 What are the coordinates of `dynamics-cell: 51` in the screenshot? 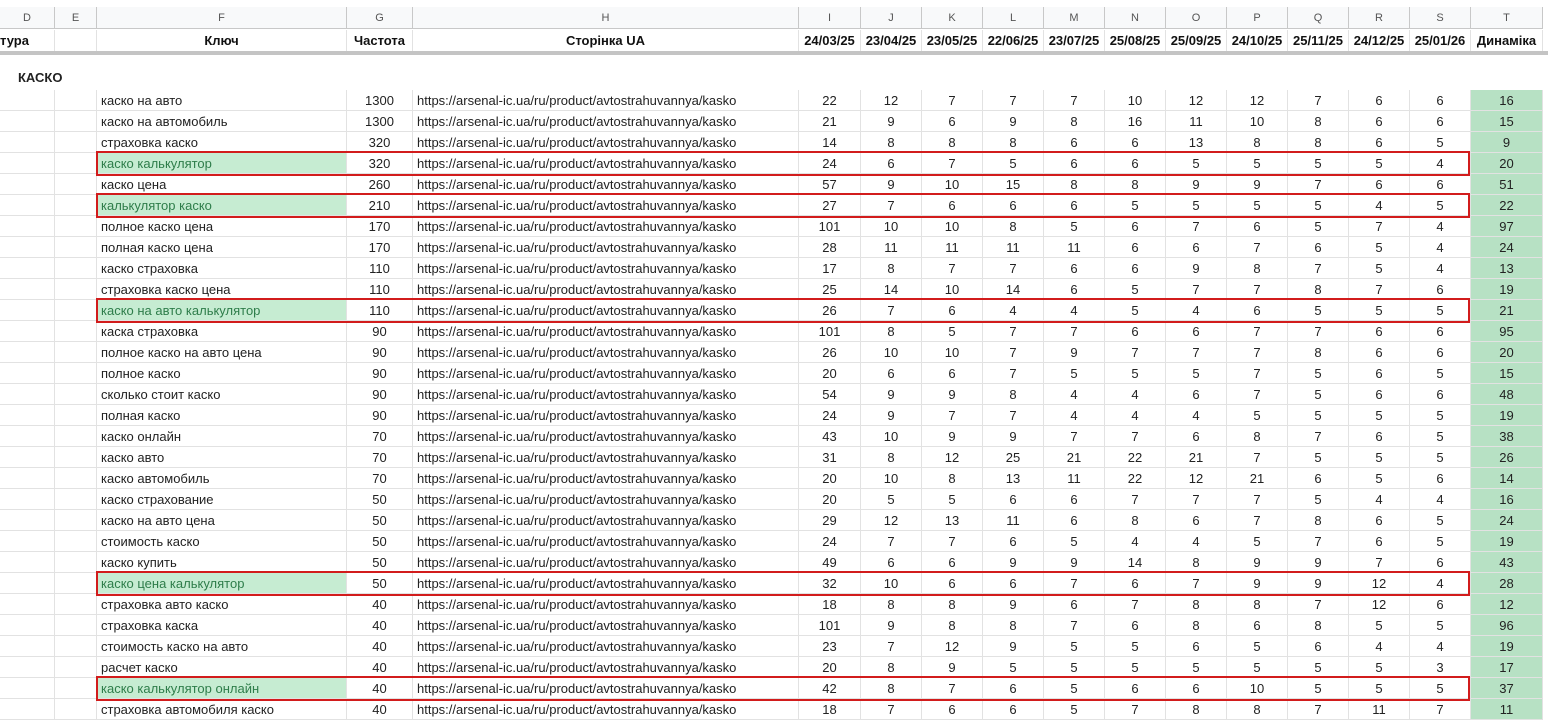 It's located at (1507, 184).